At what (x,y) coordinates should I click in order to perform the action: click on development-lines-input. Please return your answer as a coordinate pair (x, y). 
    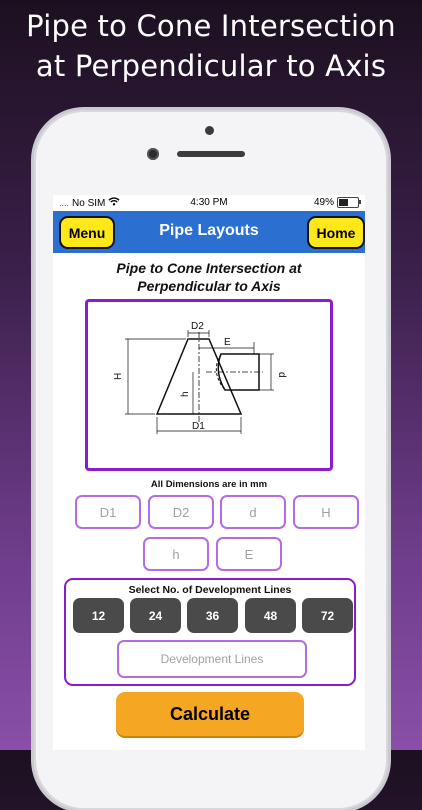
    Looking at the image, I should click on (212, 659).